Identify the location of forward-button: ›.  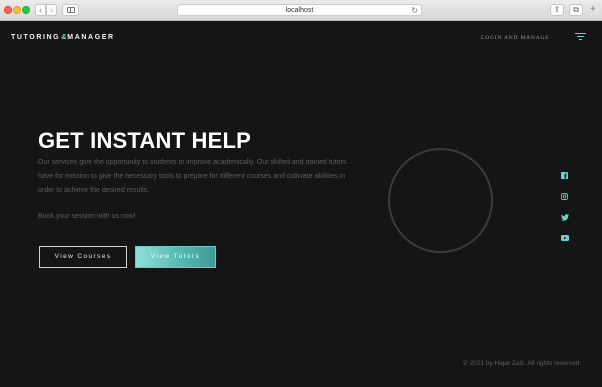
(51, 10).